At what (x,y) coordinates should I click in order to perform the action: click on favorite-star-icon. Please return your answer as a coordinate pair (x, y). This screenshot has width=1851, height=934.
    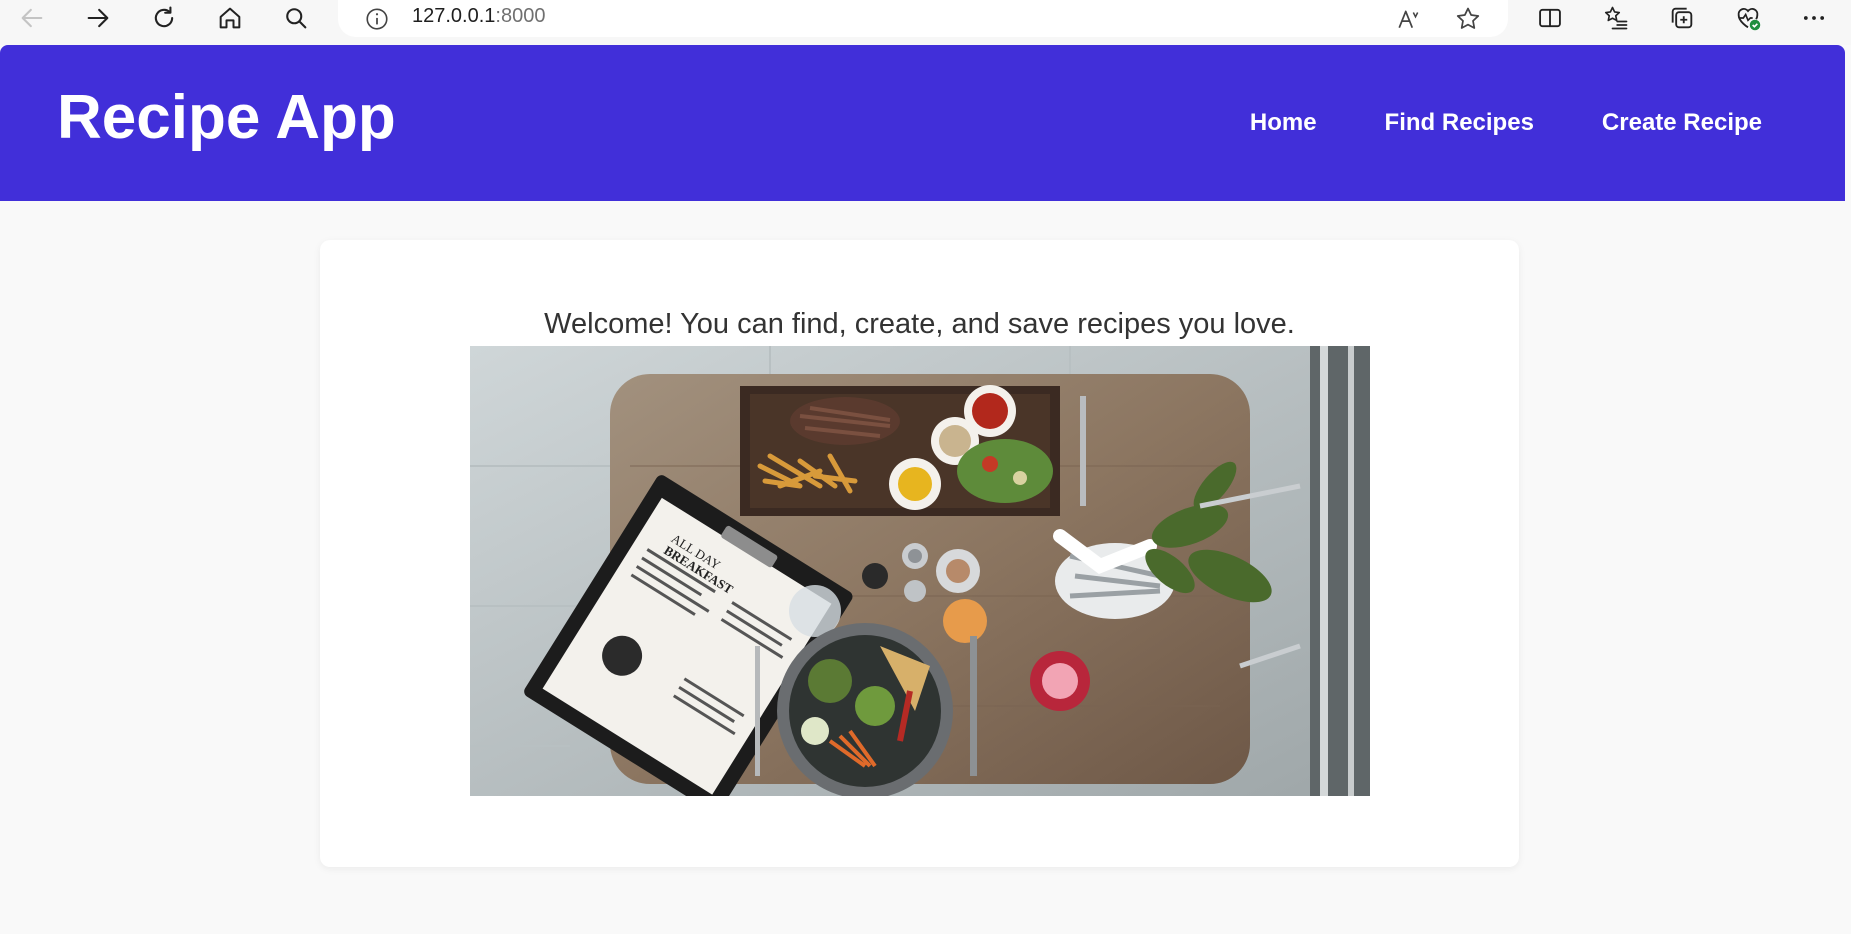
    Looking at the image, I should click on (1468, 19).